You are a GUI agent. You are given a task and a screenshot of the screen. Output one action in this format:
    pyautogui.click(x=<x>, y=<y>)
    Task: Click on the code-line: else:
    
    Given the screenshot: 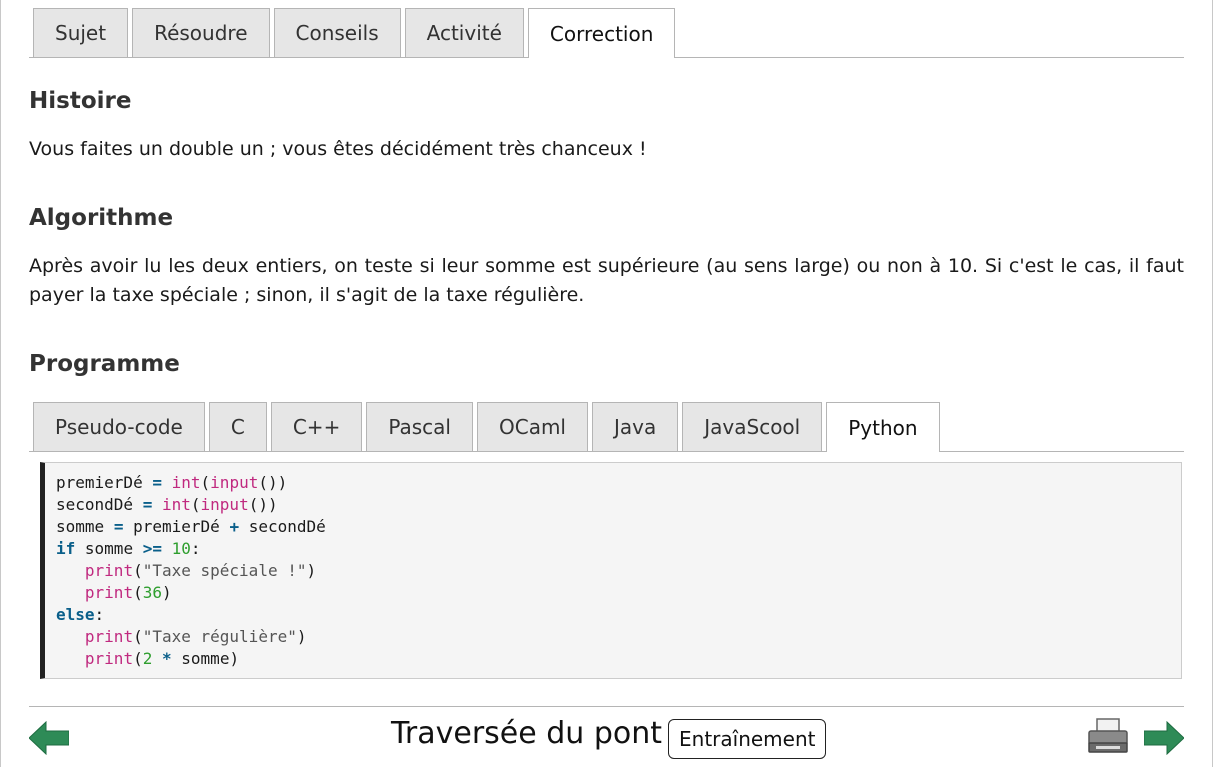 What is the action you would take?
    pyautogui.click(x=80, y=614)
    